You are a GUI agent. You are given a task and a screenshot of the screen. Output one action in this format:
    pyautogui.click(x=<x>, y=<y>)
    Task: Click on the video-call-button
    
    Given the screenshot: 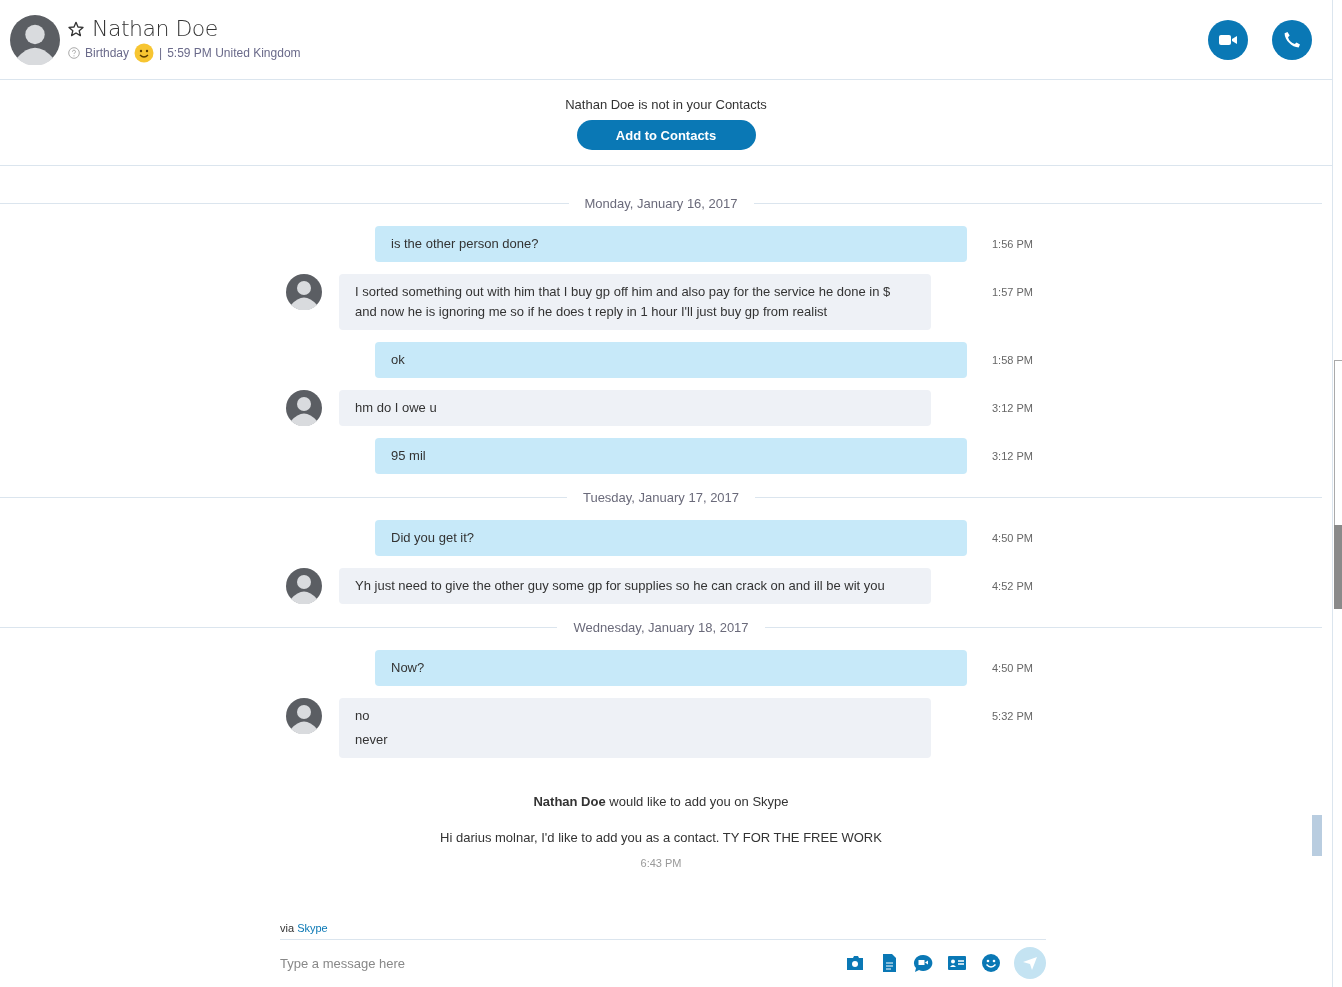 What is the action you would take?
    pyautogui.click(x=1228, y=39)
    